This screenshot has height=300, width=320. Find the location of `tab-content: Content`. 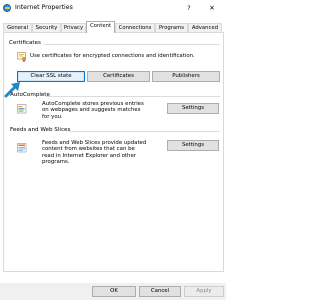

tab-content: Content is located at coordinates (100, 27).